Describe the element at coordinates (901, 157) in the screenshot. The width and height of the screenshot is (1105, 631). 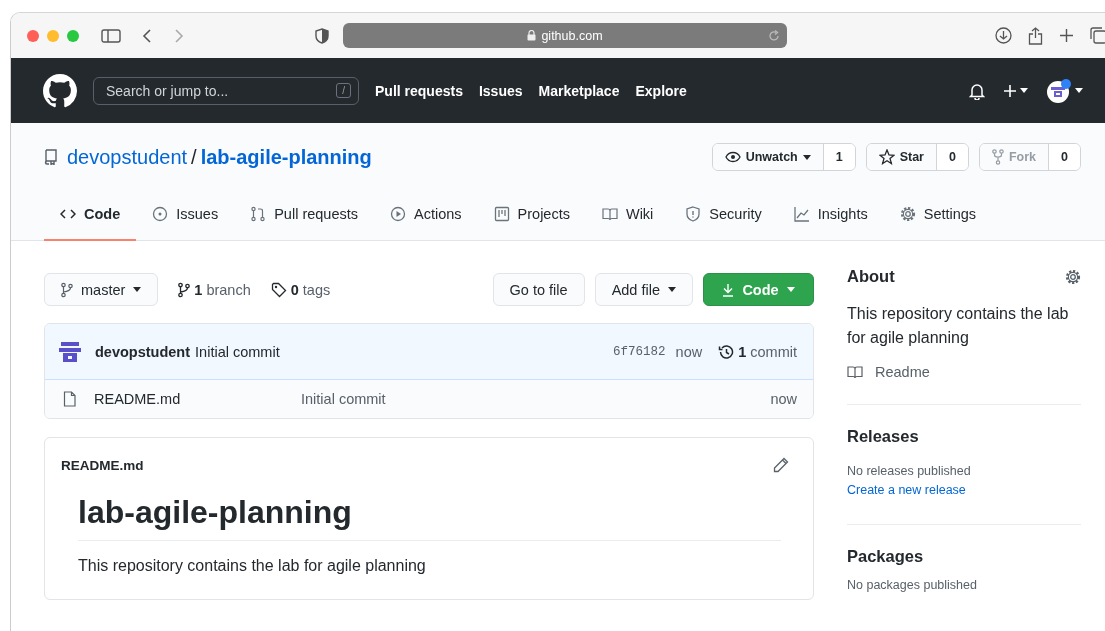
I see `star-button: Star` at that location.